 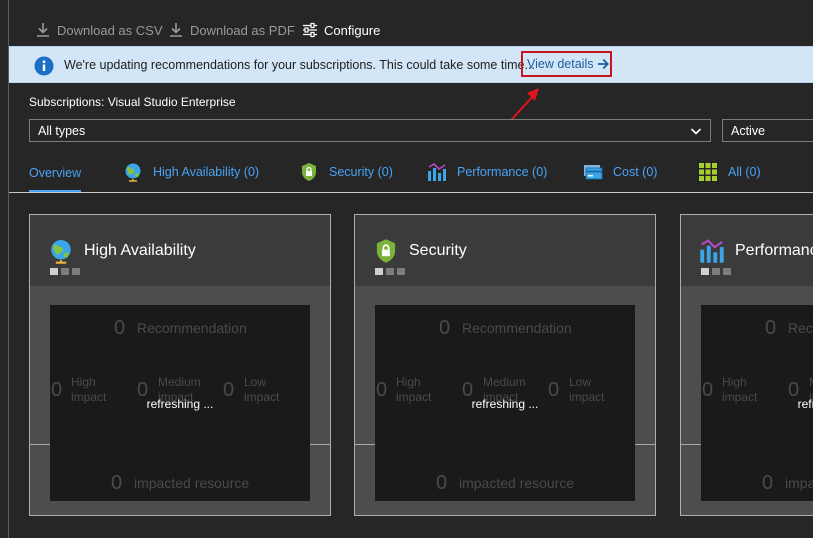 I want to click on tab-security: Security (0), so click(x=346, y=172).